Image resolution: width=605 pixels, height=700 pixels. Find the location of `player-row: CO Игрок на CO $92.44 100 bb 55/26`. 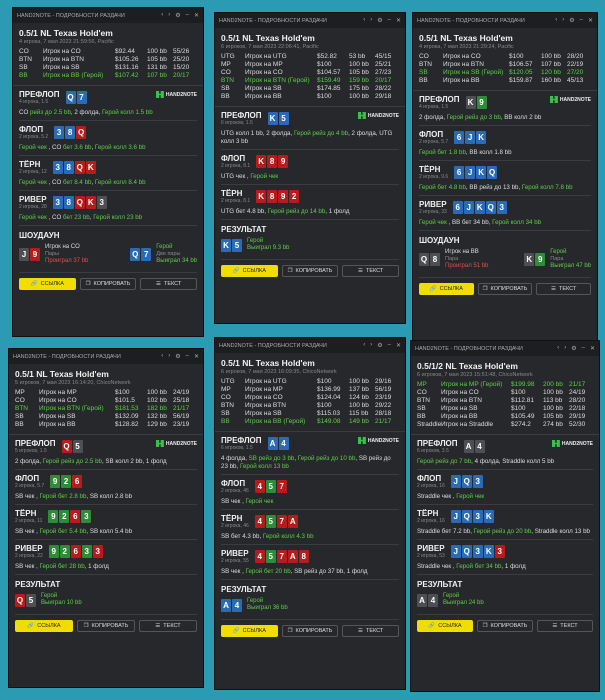

player-row: CO Игрок на CO $92.44 100 bb 55/26 is located at coordinates (108, 52).